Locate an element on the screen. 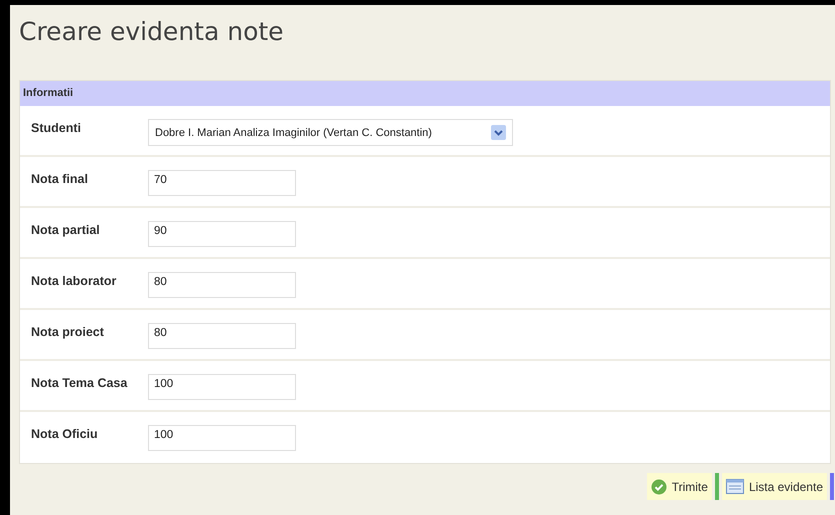  input-field: 90 is located at coordinates (222, 234).